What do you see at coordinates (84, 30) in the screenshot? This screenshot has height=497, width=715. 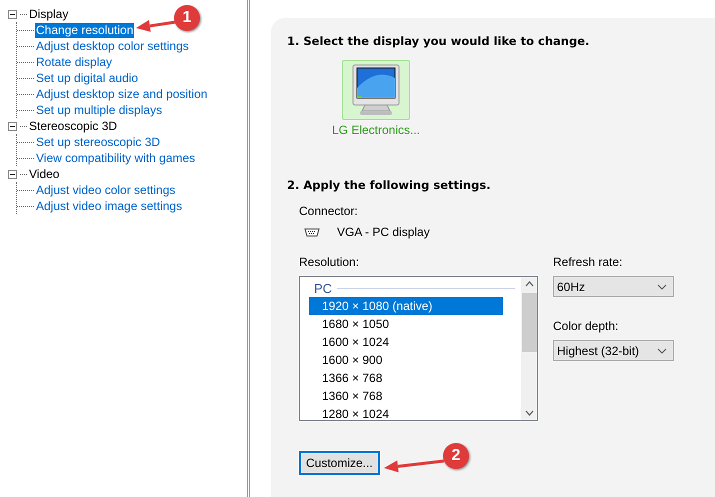 I see `tree-item: Change resolution` at bounding box center [84, 30].